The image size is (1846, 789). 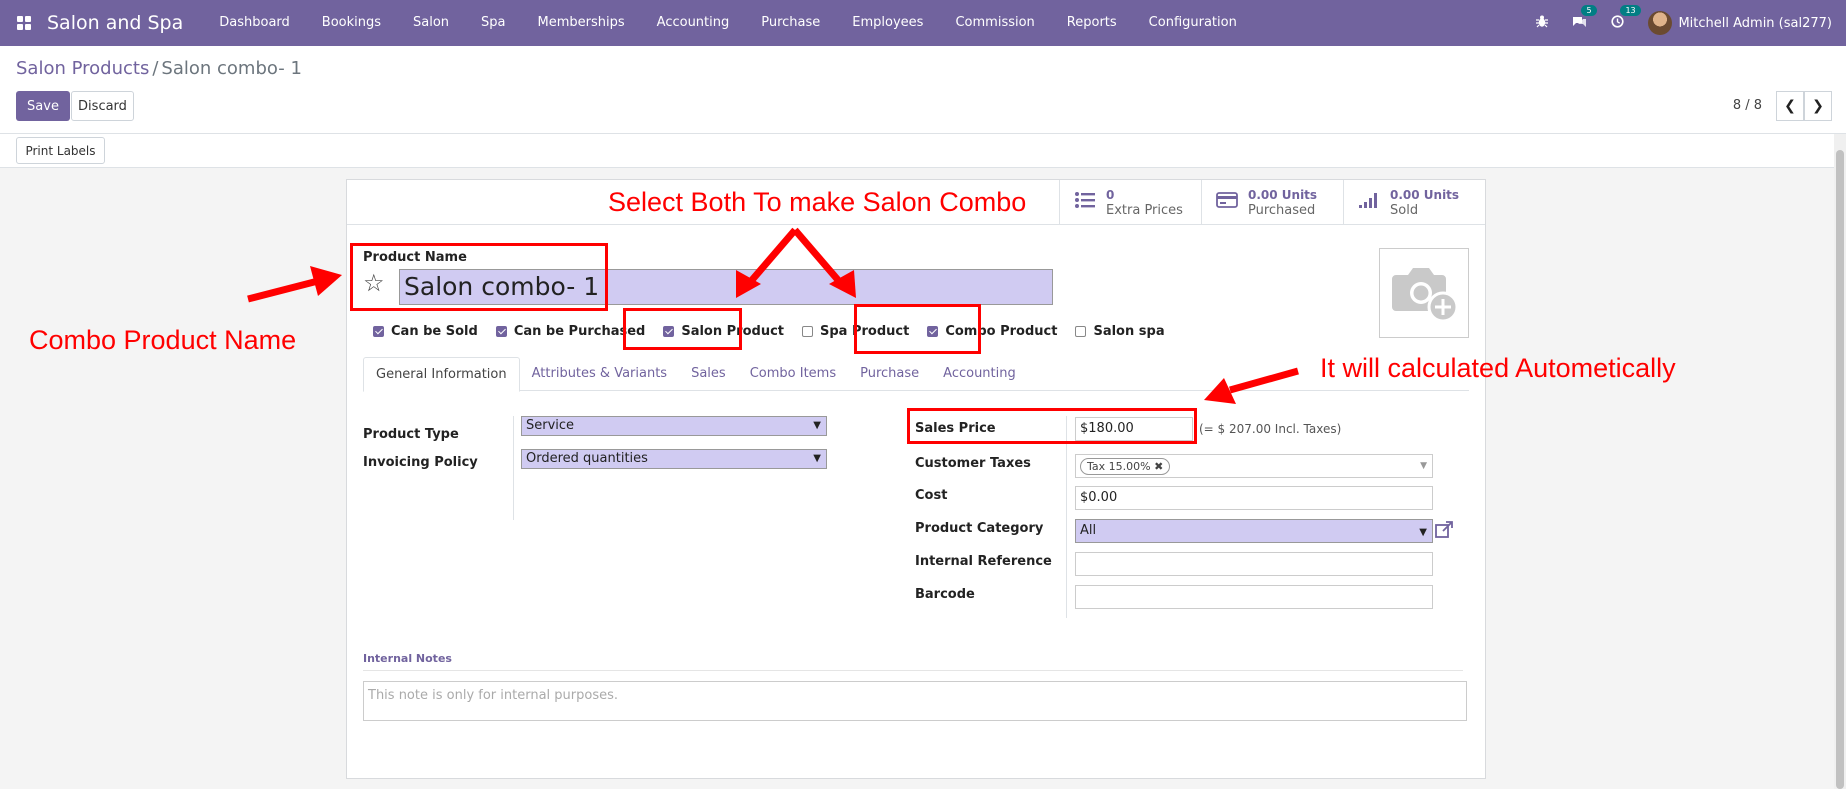 What do you see at coordinates (60, 150) in the screenshot?
I see `print-labels-button: Print Labels` at bounding box center [60, 150].